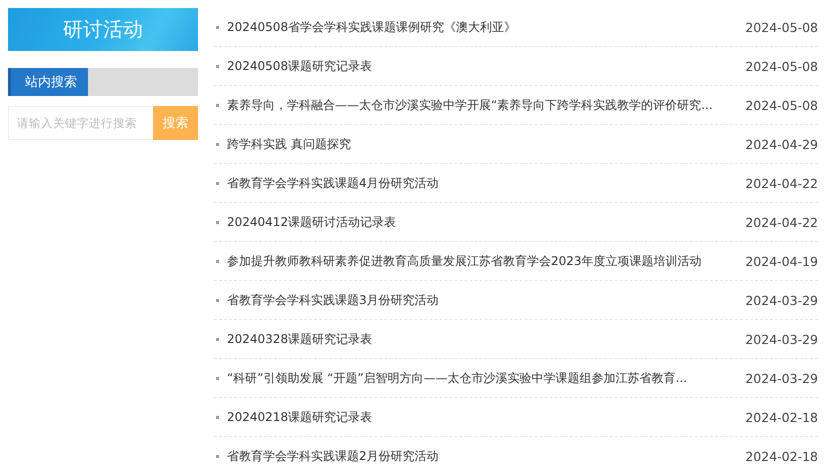 This screenshot has width=830, height=473. Describe the element at coordinates (482, 300) in the screenshot. I see `article-link: 省教育学会学科实践课题3月份研究活动` at that location.